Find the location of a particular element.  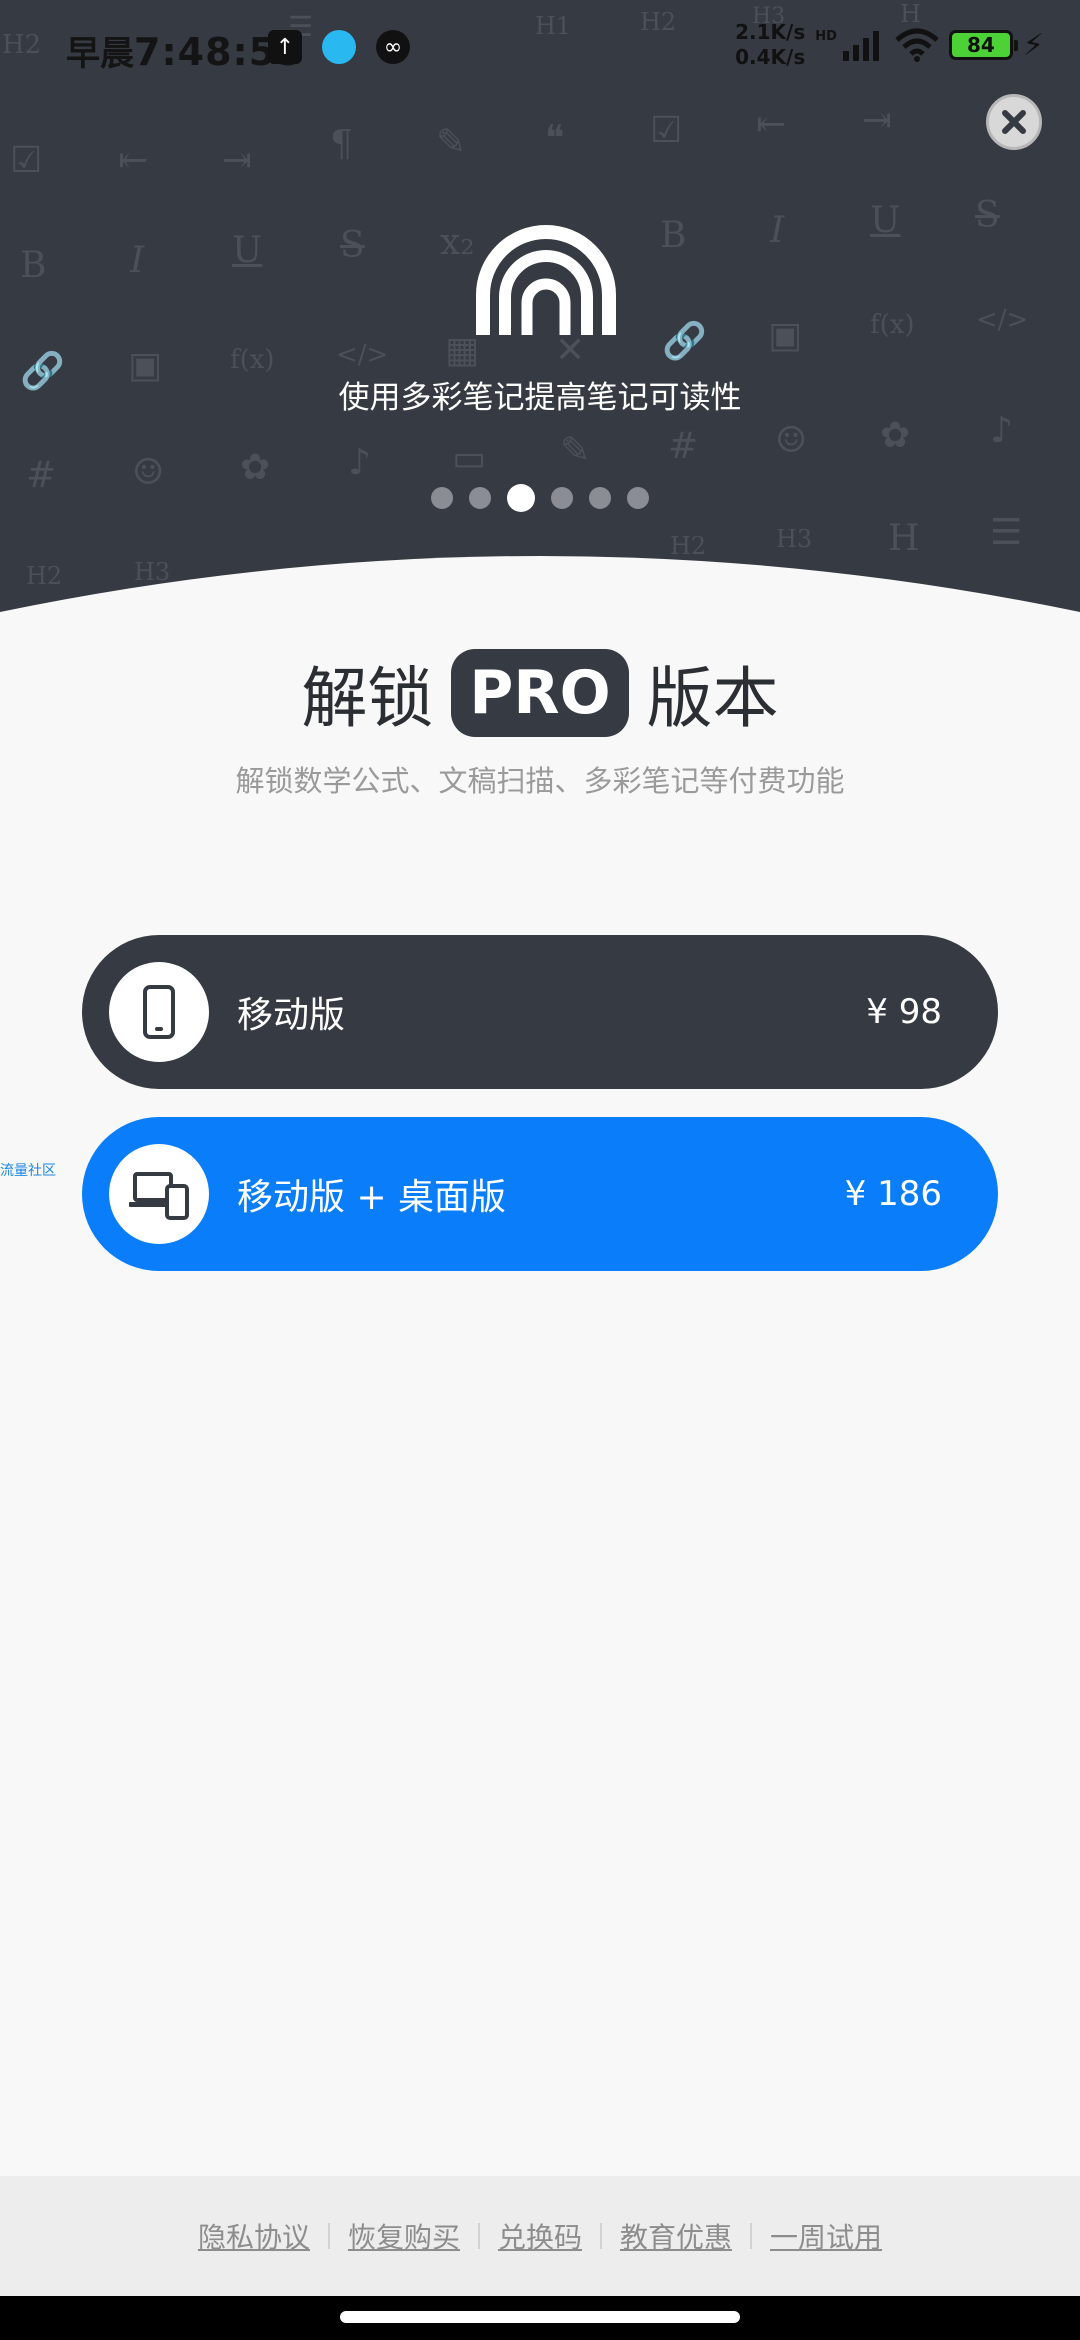

plan-mobile-button: 移动版 ¥ 98 is located at coordinates (540, 1012).